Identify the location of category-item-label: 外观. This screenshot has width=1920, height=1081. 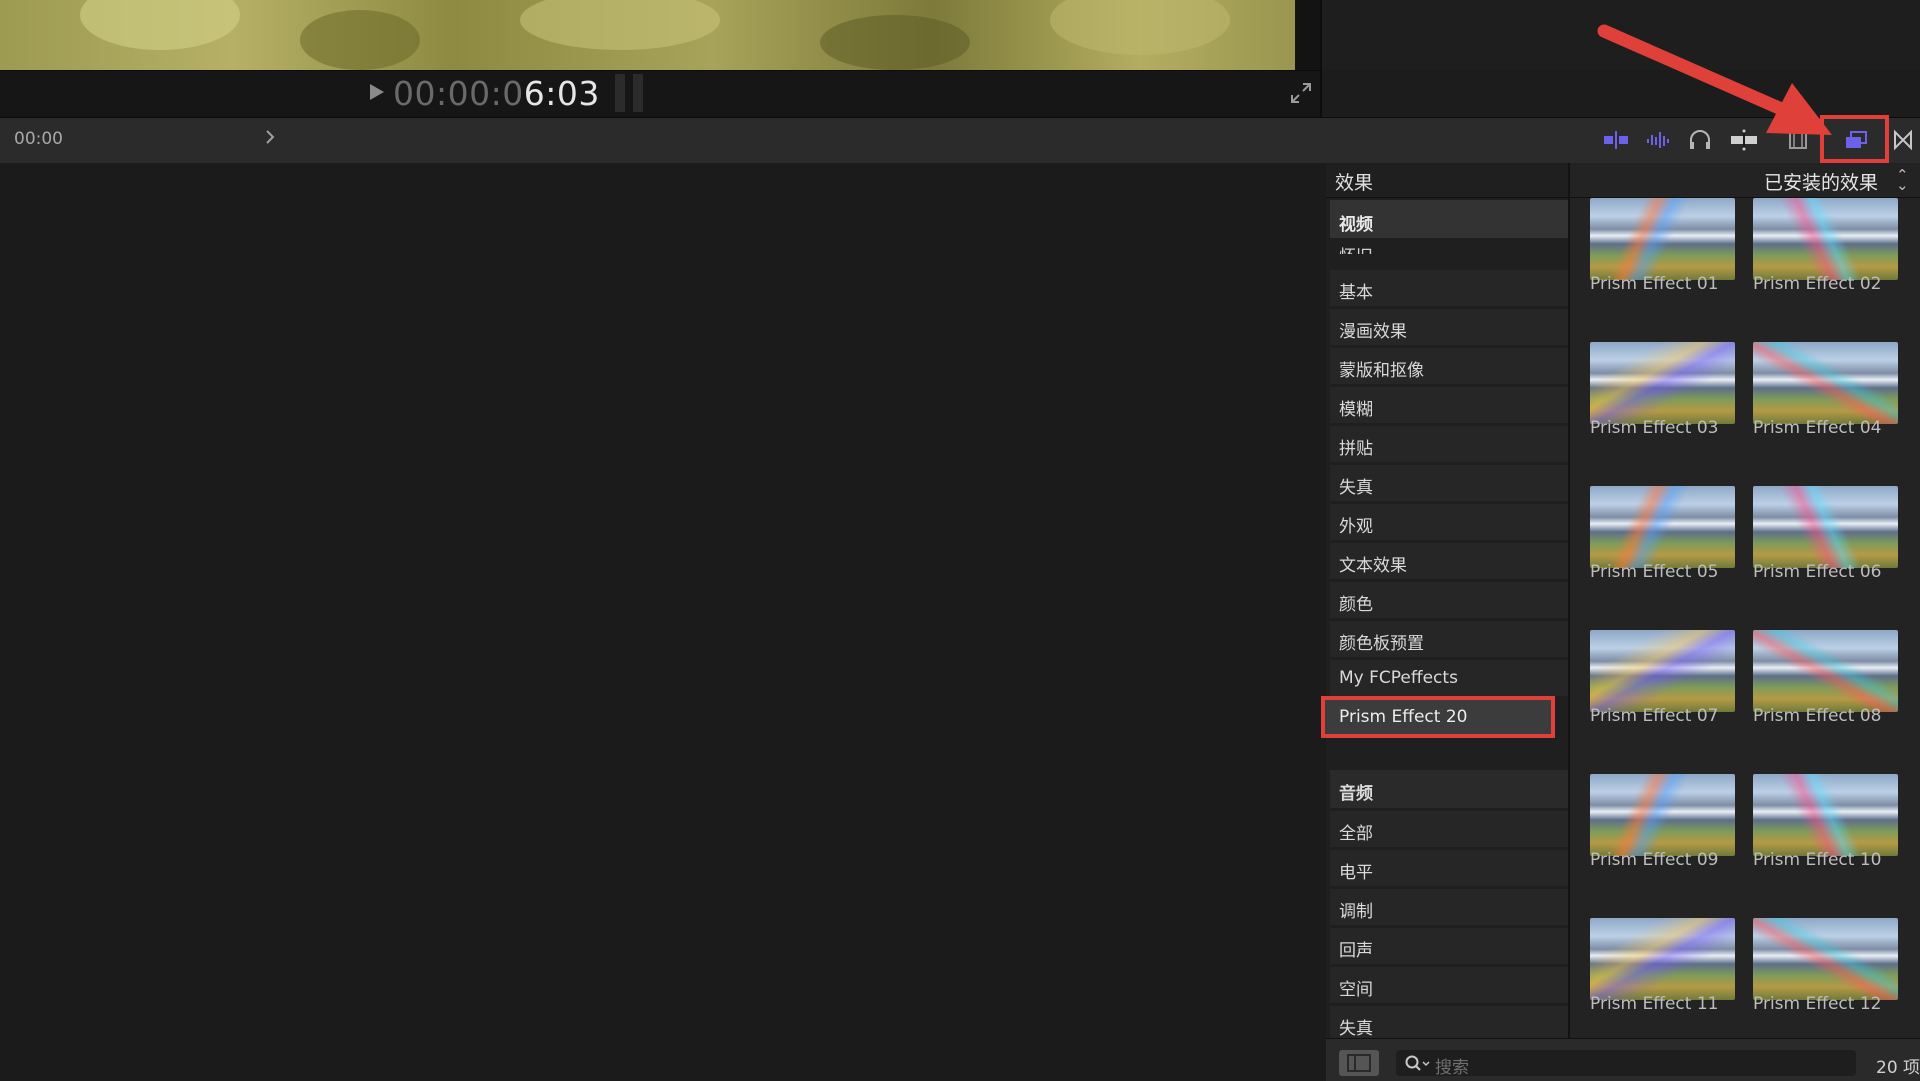
(1356, 527).